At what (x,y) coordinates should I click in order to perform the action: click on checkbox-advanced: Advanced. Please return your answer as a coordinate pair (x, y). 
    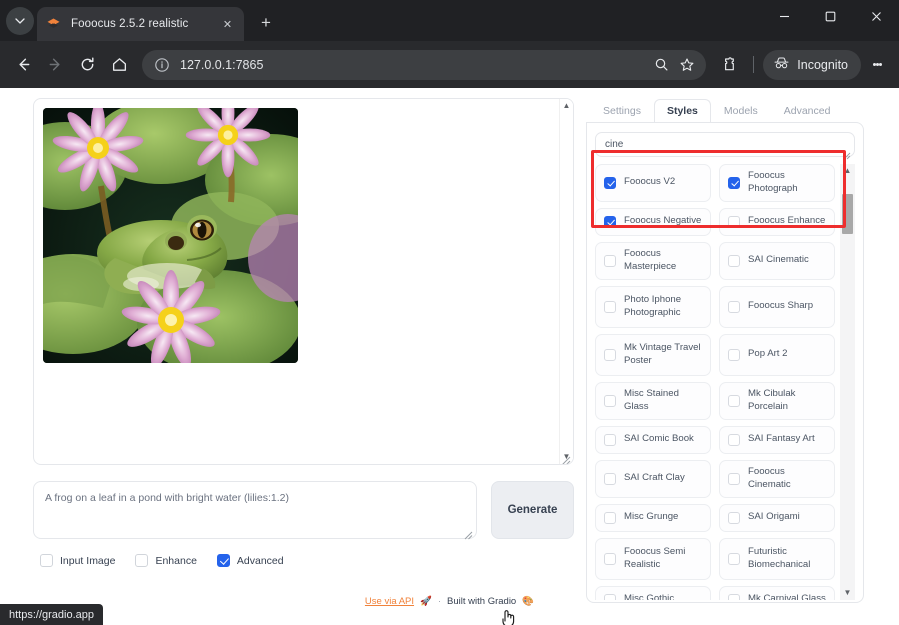
    Looking at the image, I should click on (250, 560).